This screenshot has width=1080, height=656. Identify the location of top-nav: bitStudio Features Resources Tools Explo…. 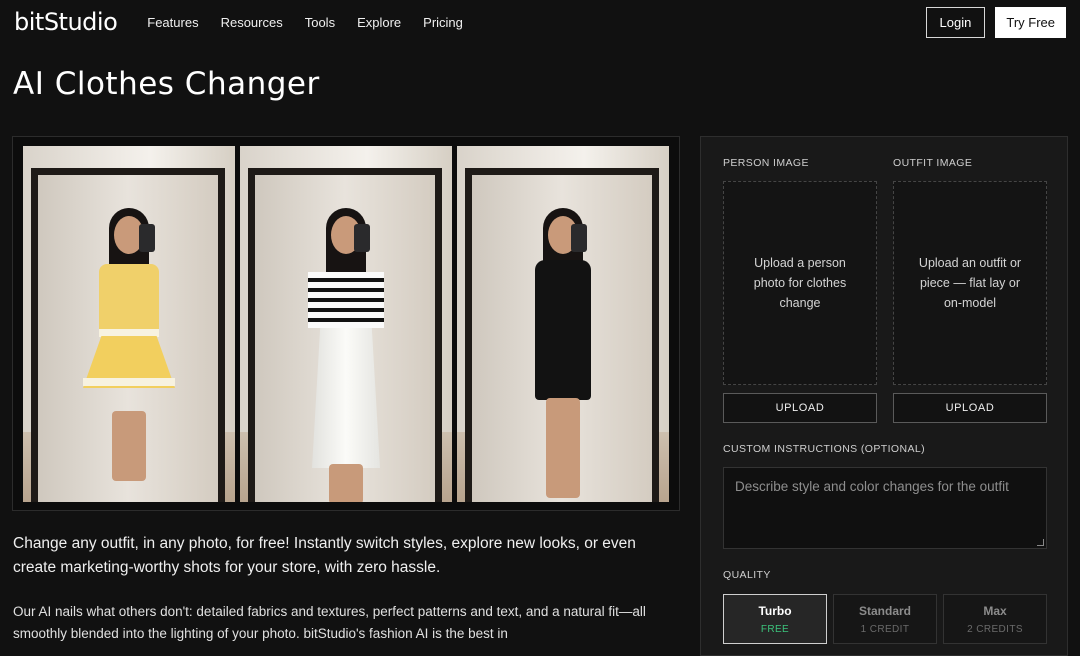
(540, 22).